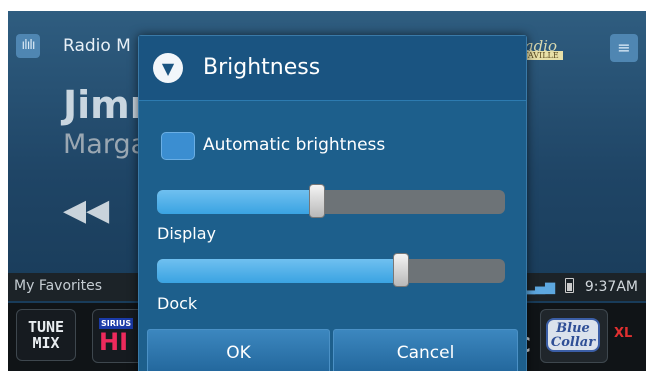  I want to click on blue-collar-tile: Blue Collar, so click(574, 336).